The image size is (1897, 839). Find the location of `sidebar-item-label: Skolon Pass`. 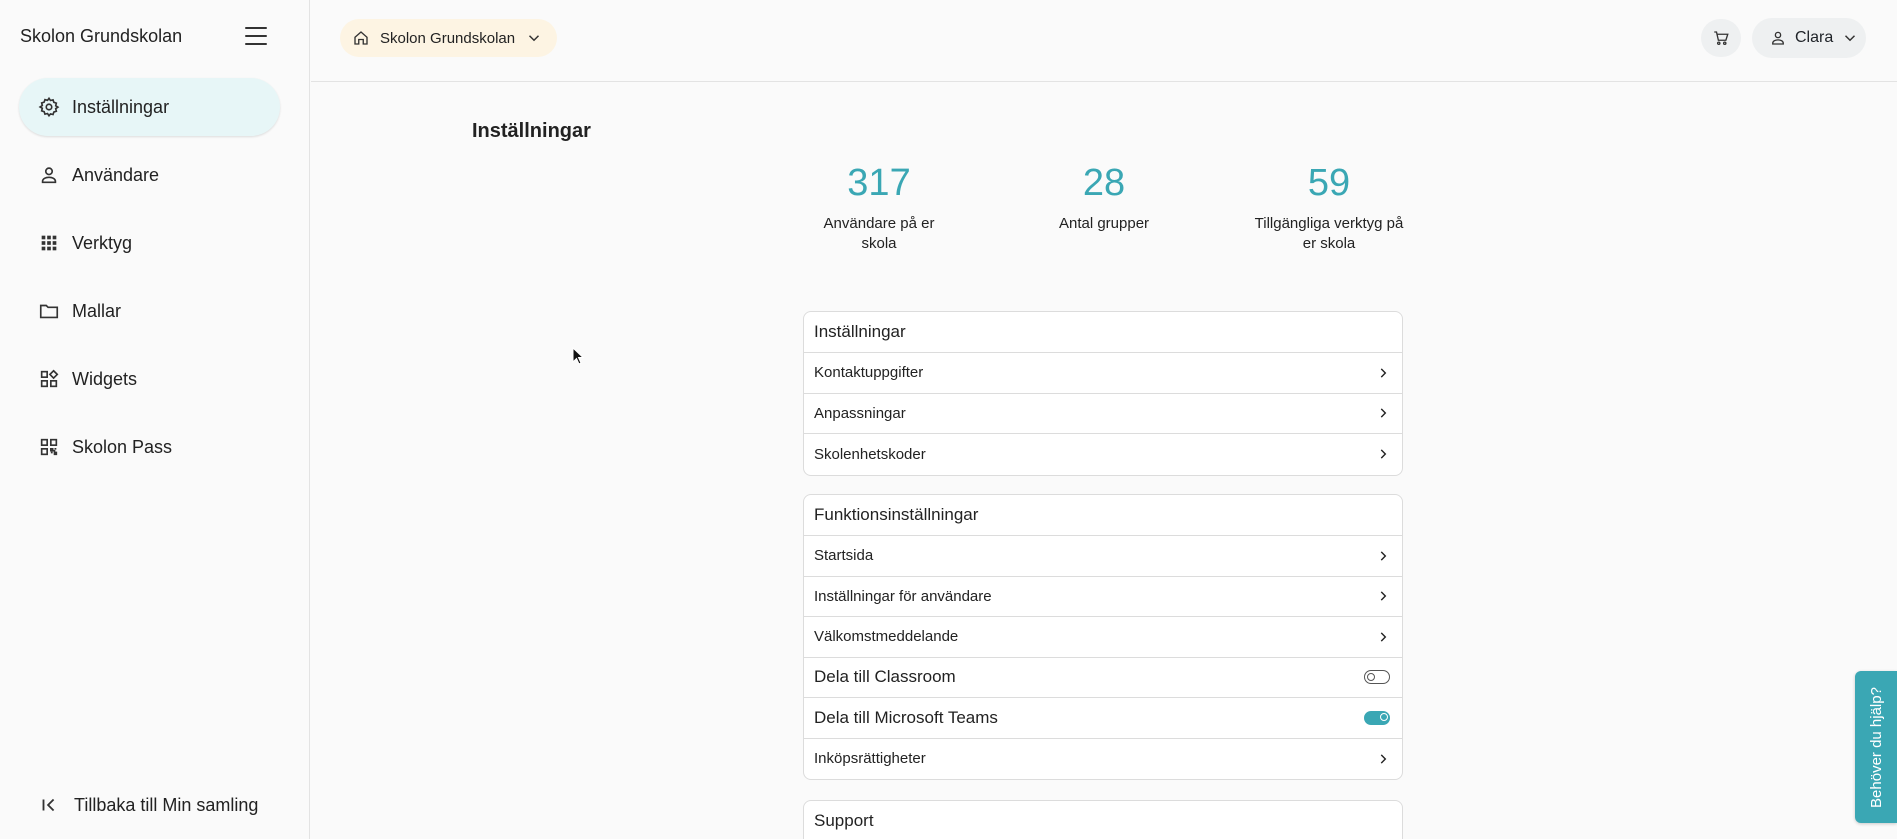

sidebar-item-label: Skolon Pass is located at coordinates (122, 446).